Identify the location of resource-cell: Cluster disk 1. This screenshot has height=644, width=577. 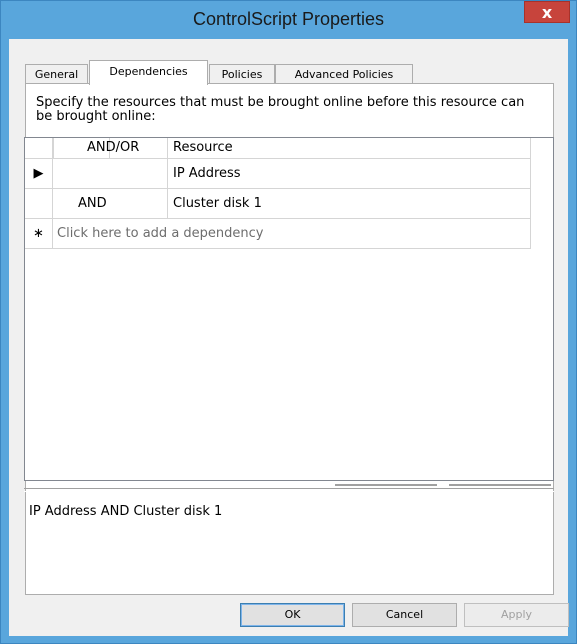
(349, 203).